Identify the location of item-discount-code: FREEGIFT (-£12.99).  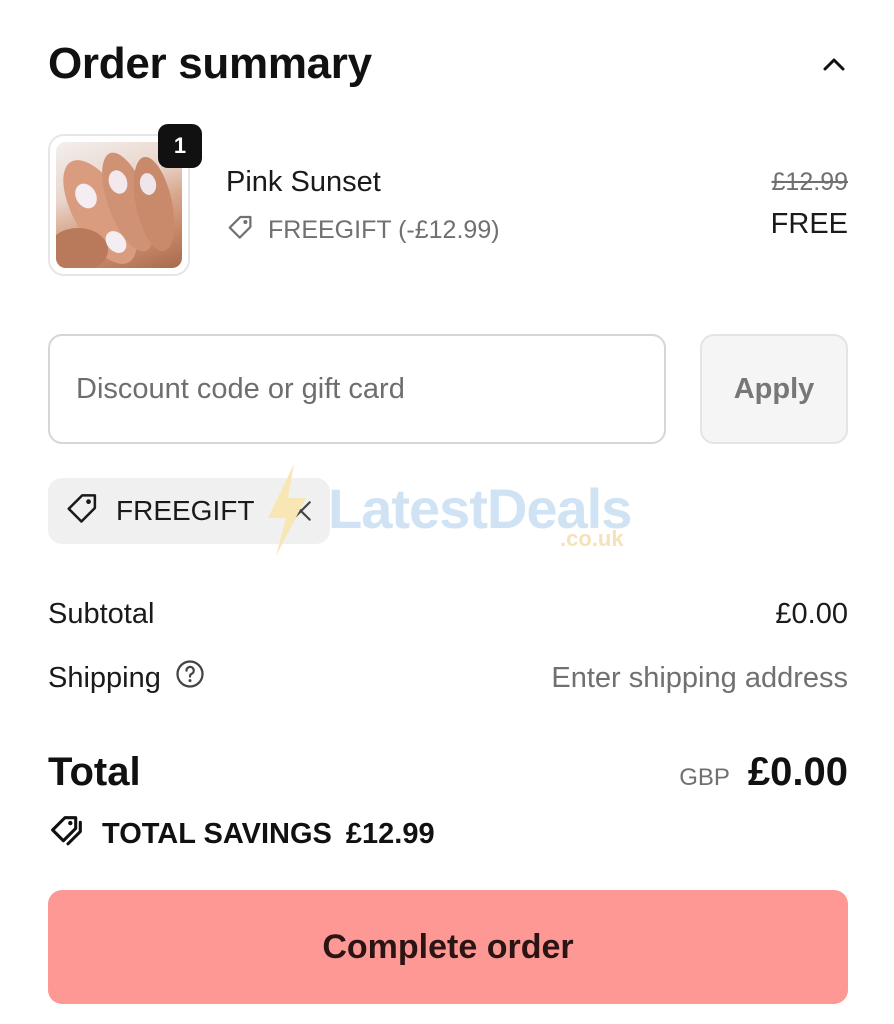
(384, 230).